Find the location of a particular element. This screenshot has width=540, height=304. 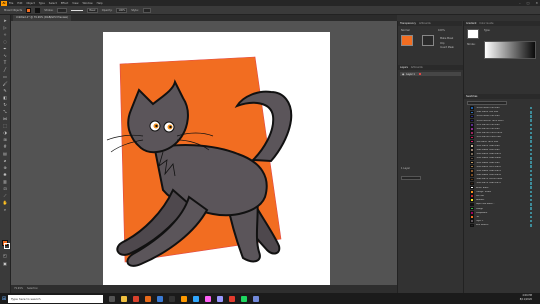

gradient-preview-swatch is located at coordinates (473, 34).